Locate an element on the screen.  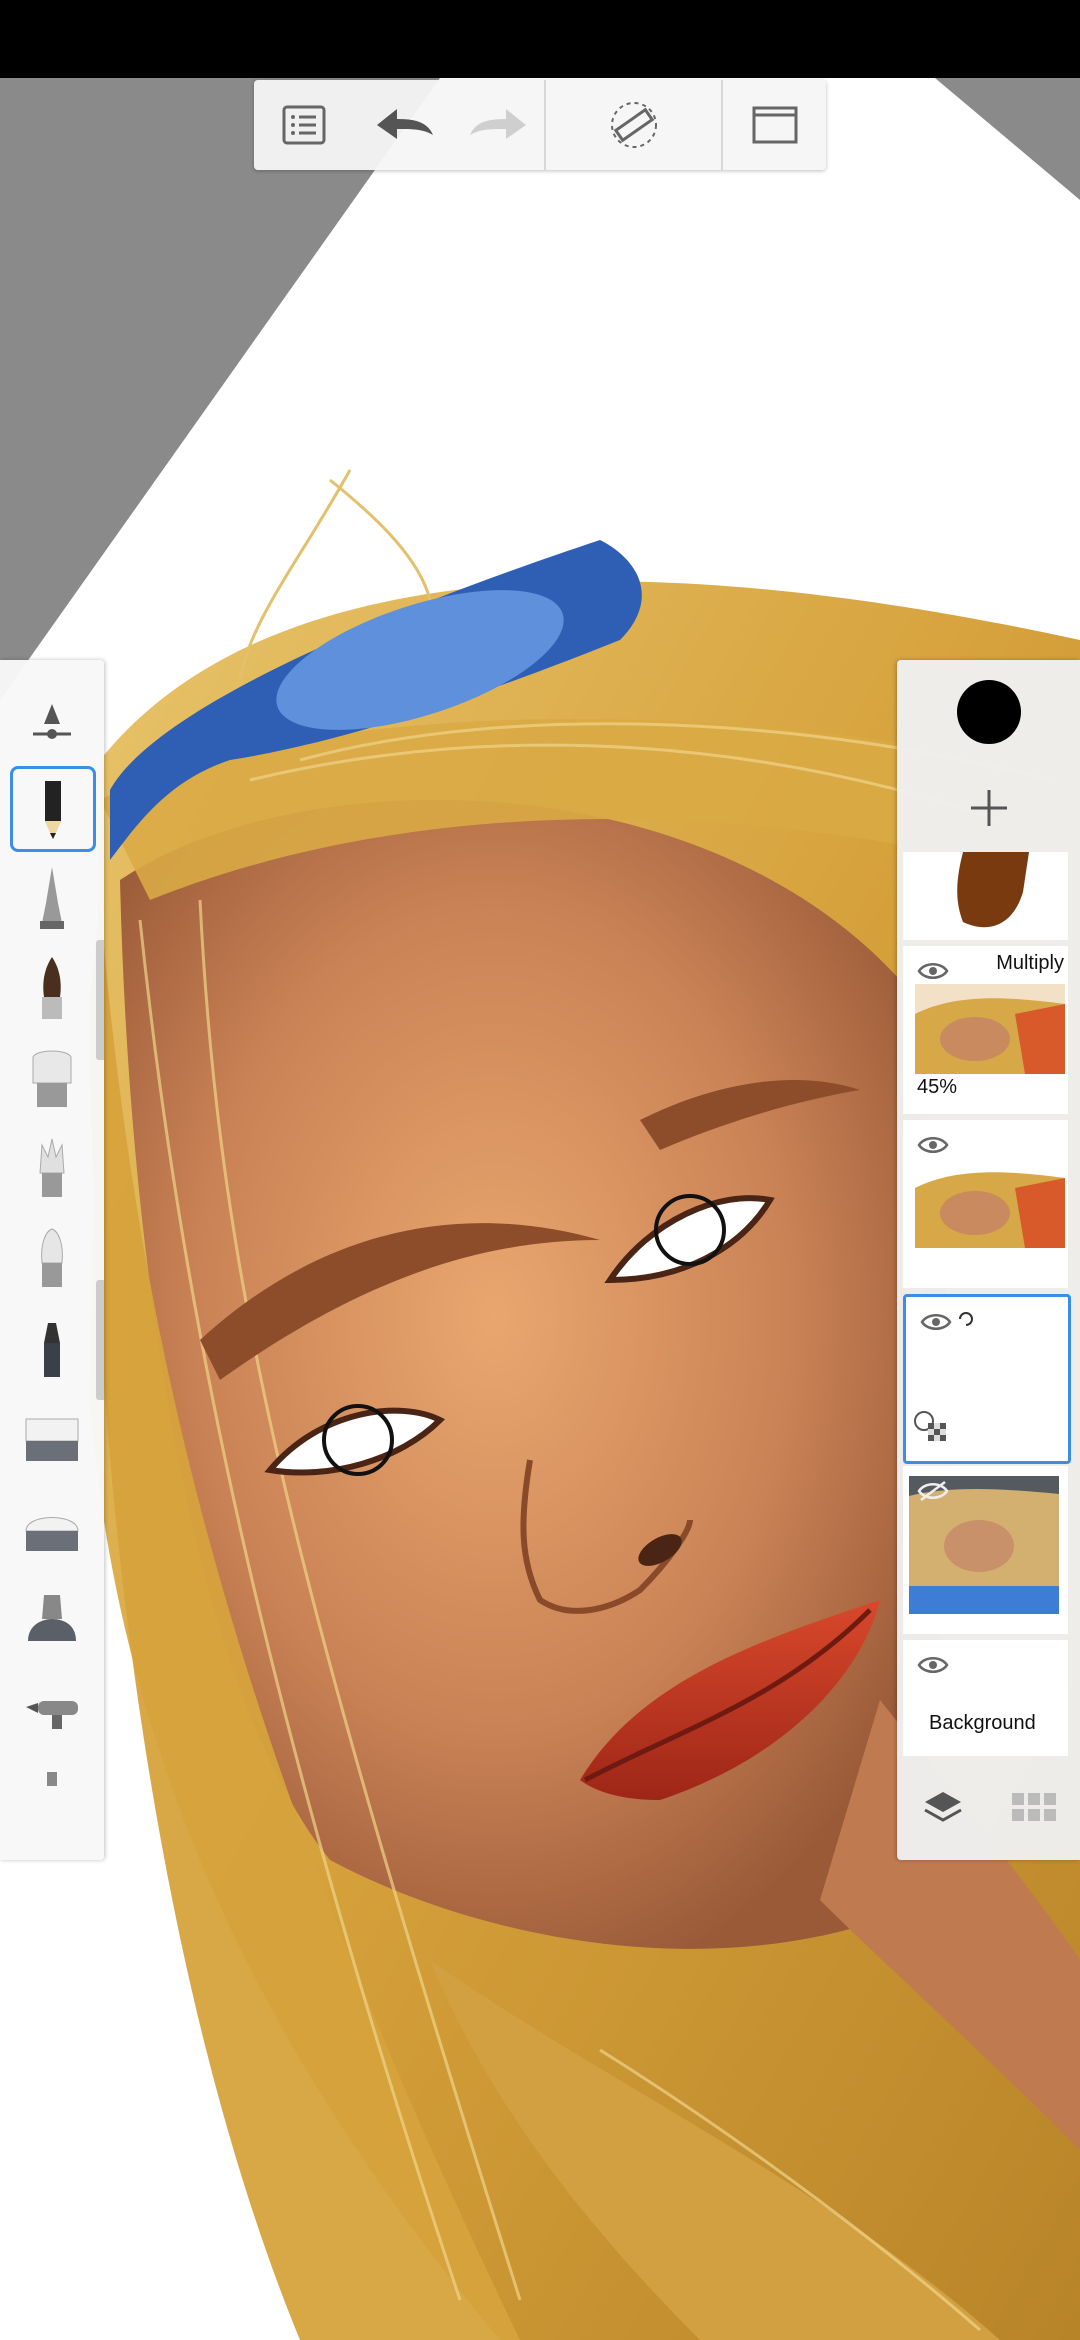
redo-icon is located at coordinates (499, 125).